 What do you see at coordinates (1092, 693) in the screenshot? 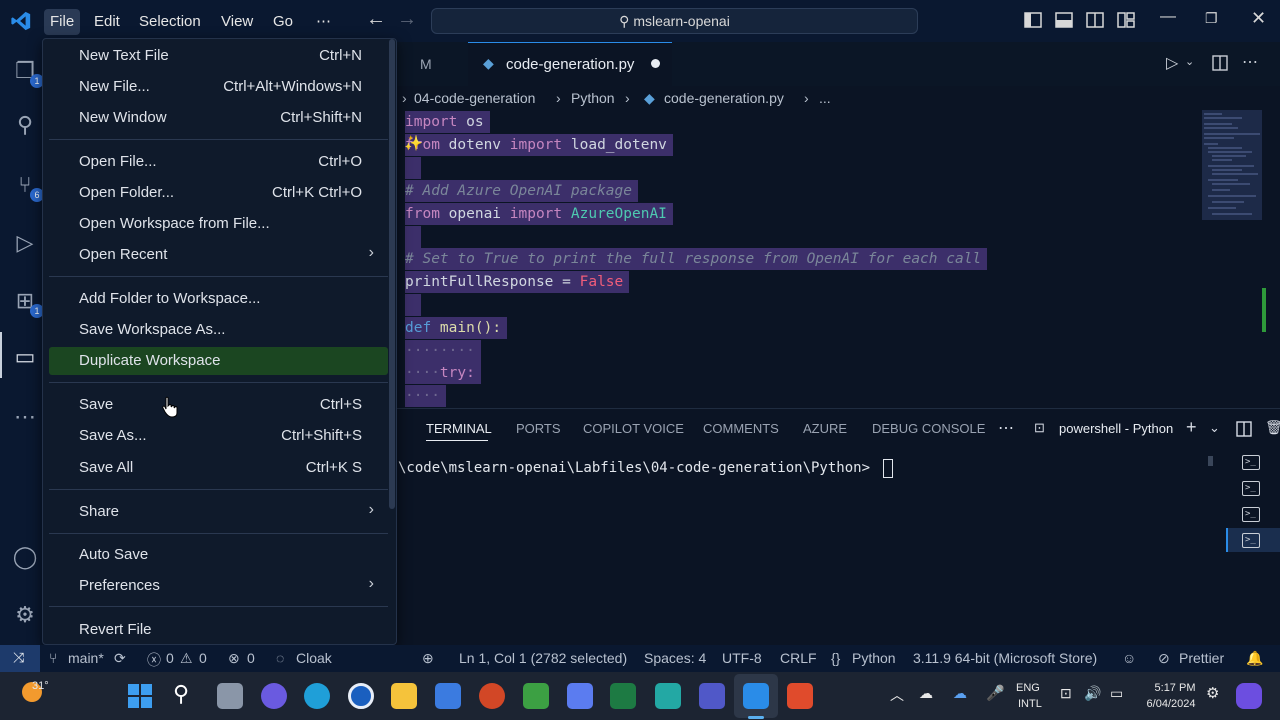
I see `volume-icon: 🔊` at bounding box center [1092, 693].